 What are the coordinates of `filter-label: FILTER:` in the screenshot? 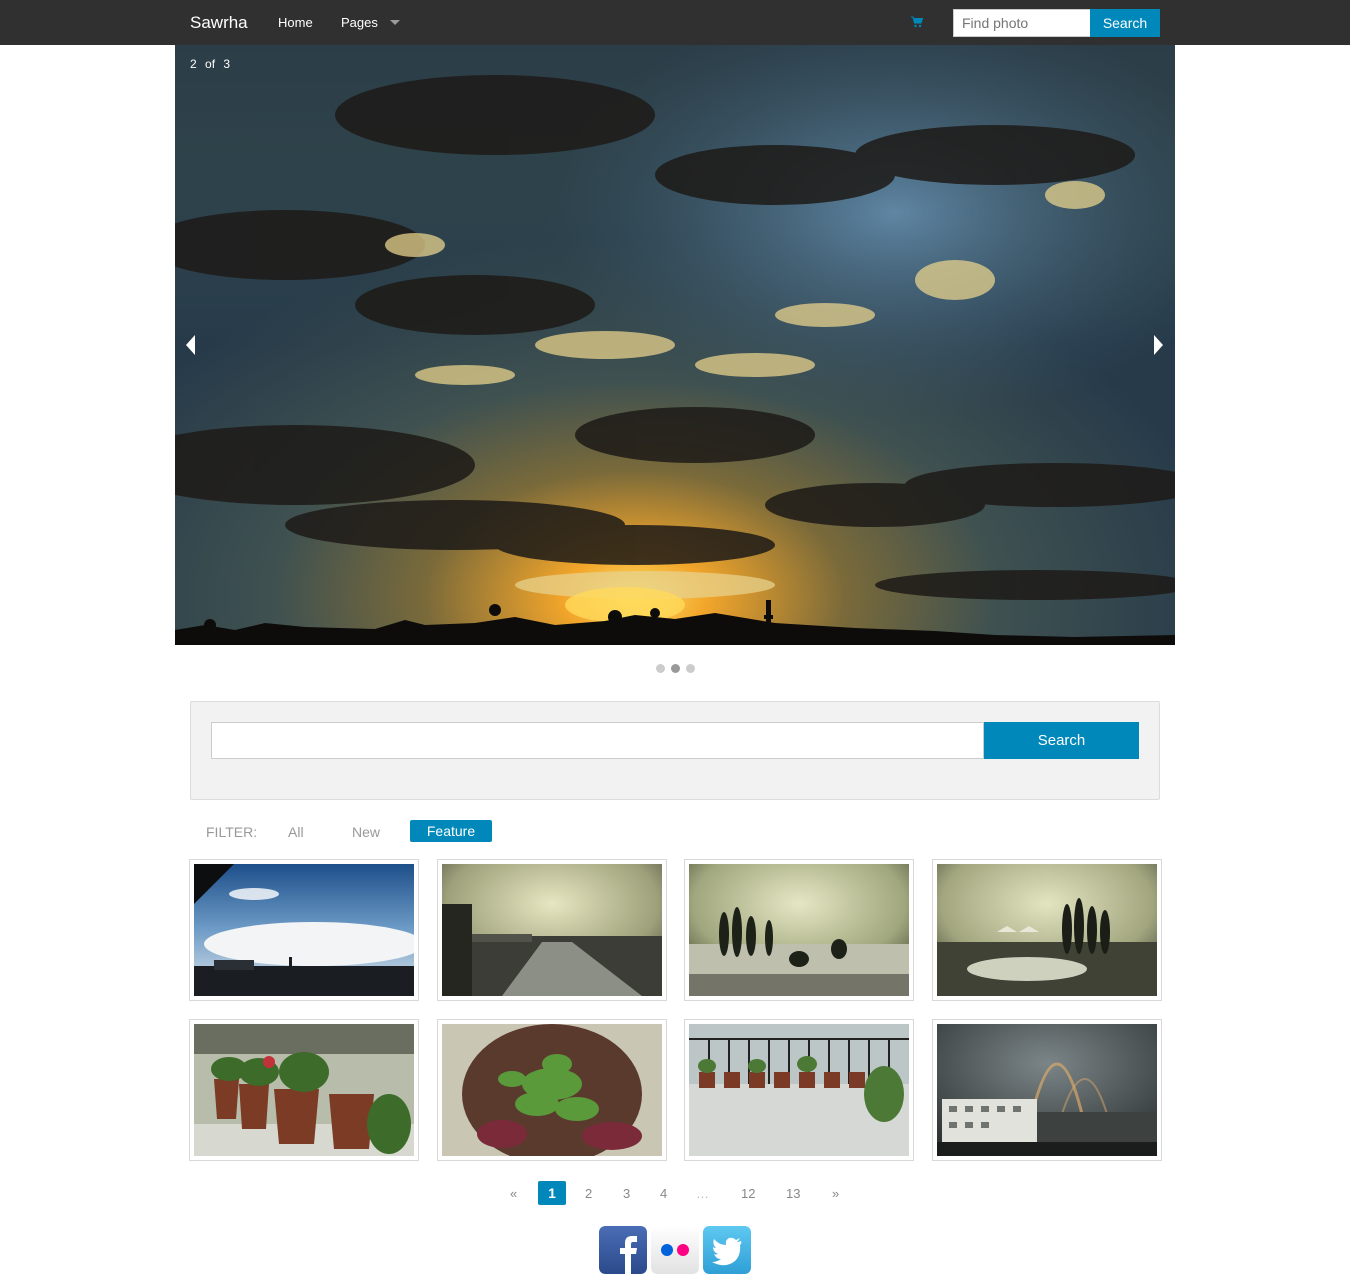 It's located at (232, 832).